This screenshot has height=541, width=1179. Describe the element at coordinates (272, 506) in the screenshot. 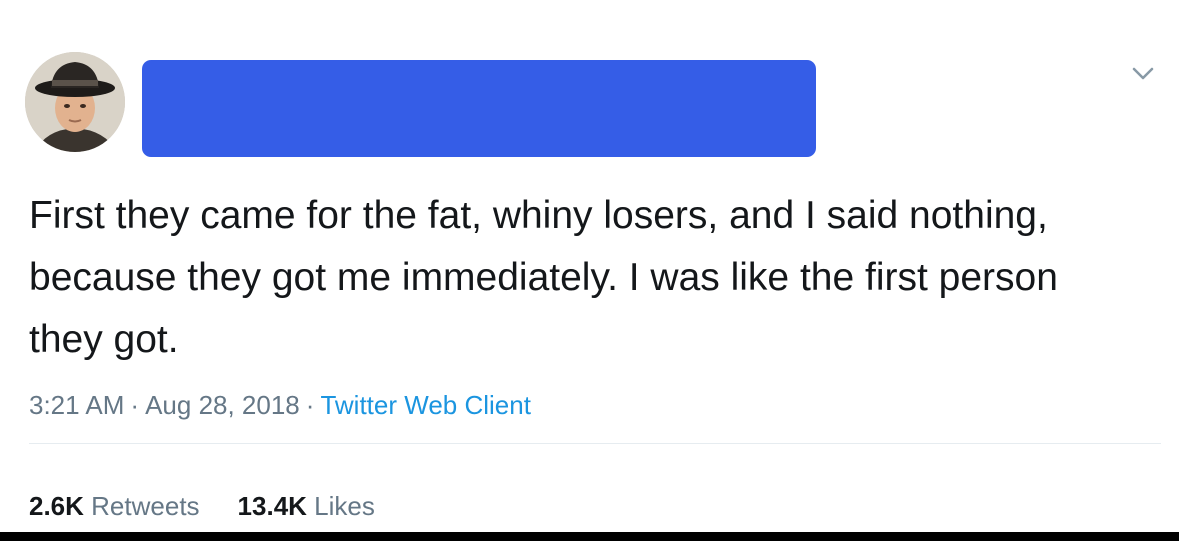

I see `likes-count: 13.4K` at that location.